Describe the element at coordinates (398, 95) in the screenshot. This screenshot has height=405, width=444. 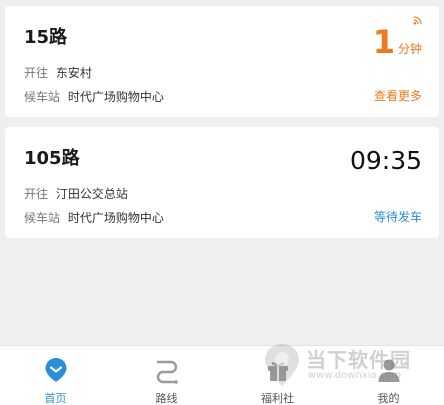
I see `view-more-link: 查看更多` at that location.